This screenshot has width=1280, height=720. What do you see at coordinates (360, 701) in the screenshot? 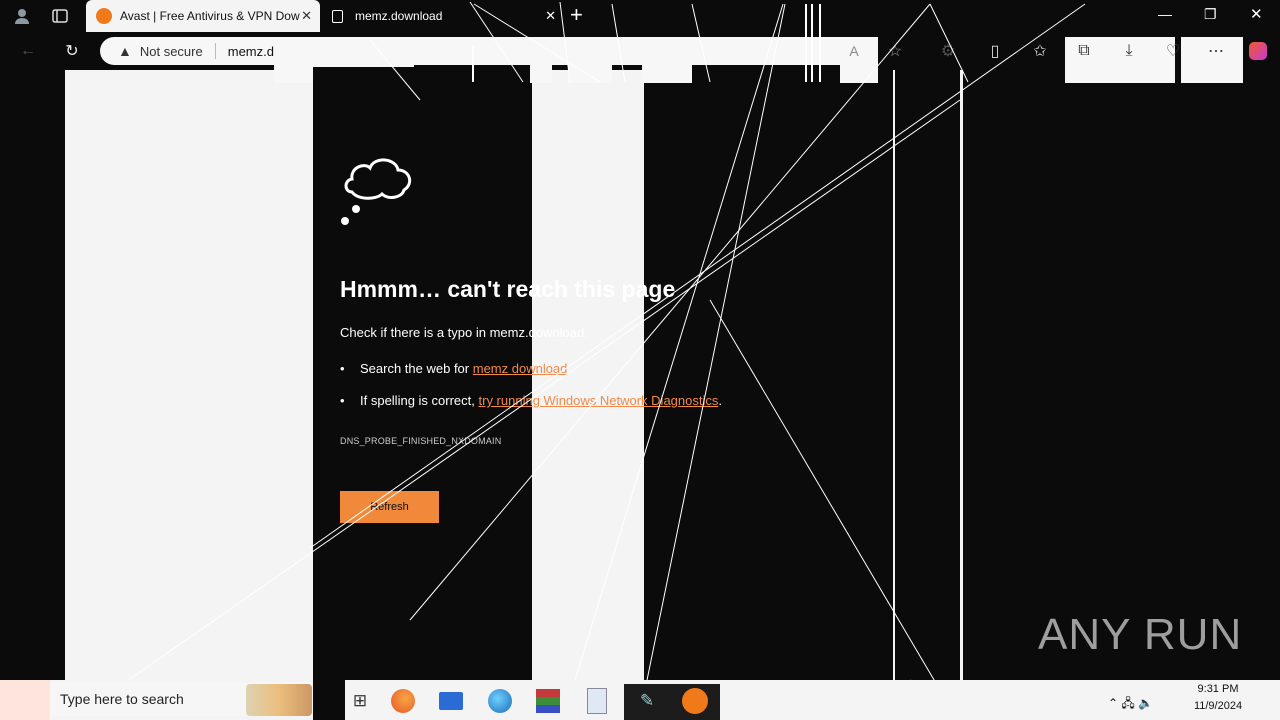
I see `task-view-icon: ⊞` at bounding box center [360, 701].